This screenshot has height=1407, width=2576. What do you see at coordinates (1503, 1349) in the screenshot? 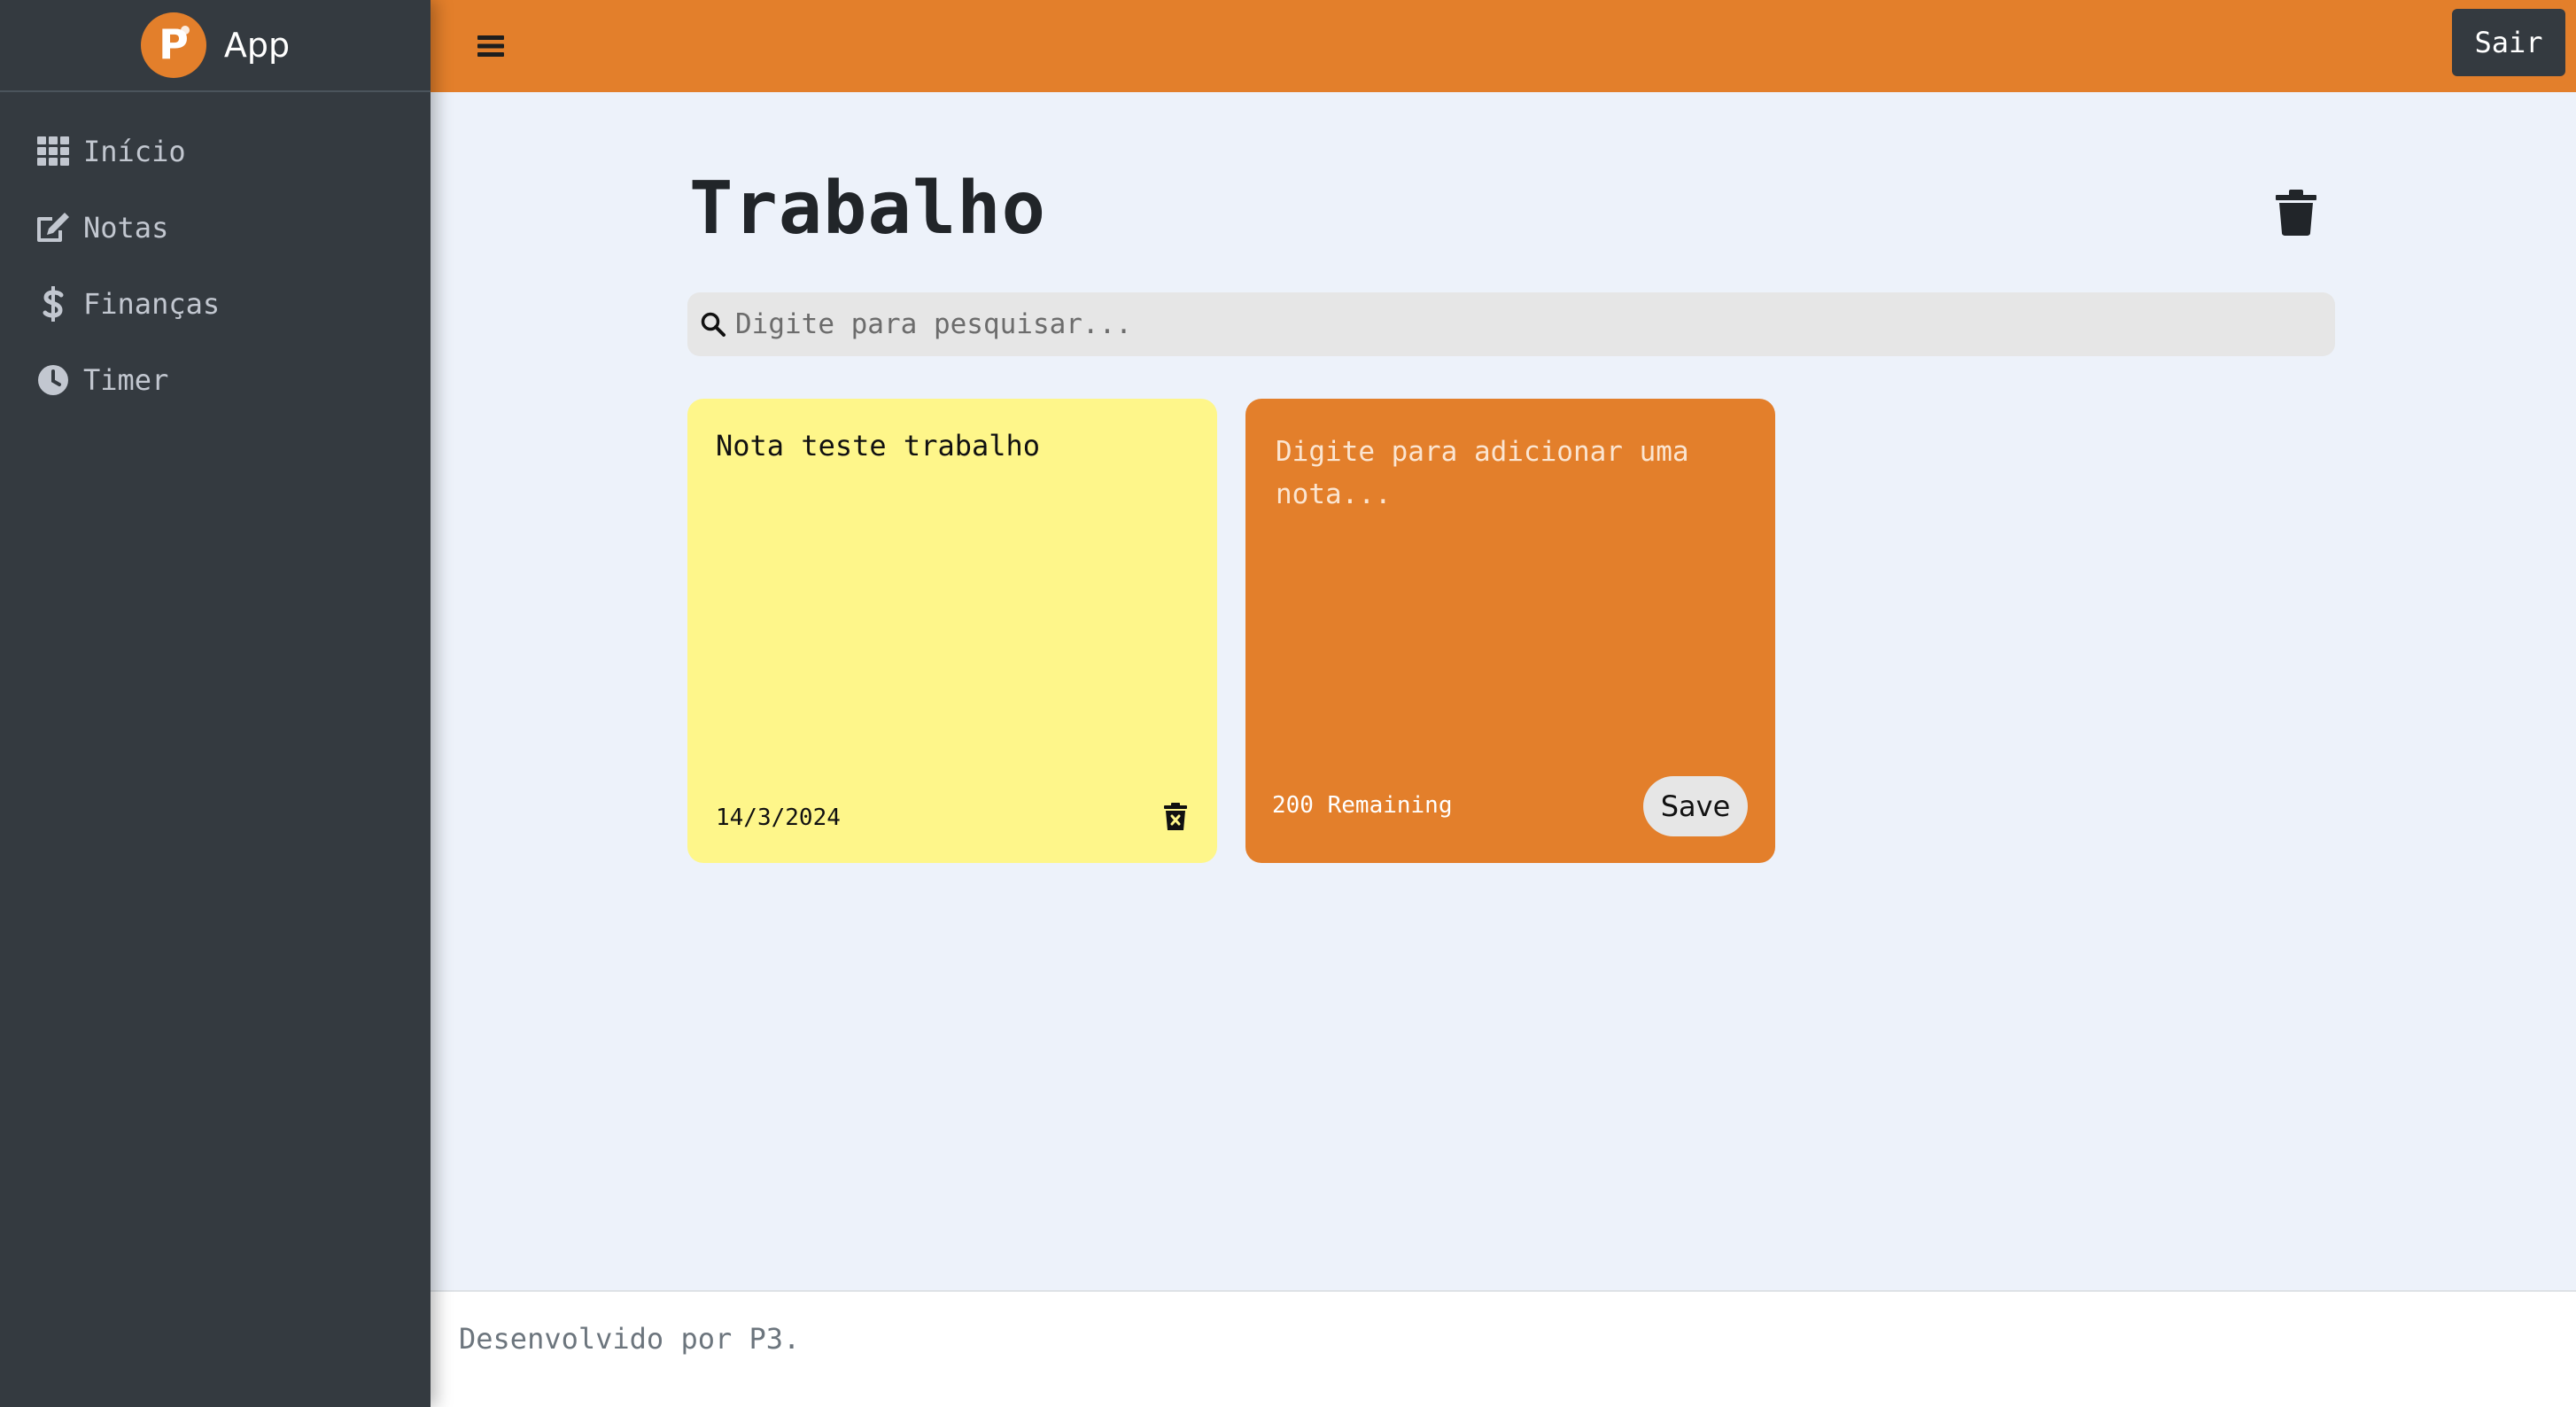
I see `footer: Desenvolvido por P3.` at bounding box center [1503, 1349].